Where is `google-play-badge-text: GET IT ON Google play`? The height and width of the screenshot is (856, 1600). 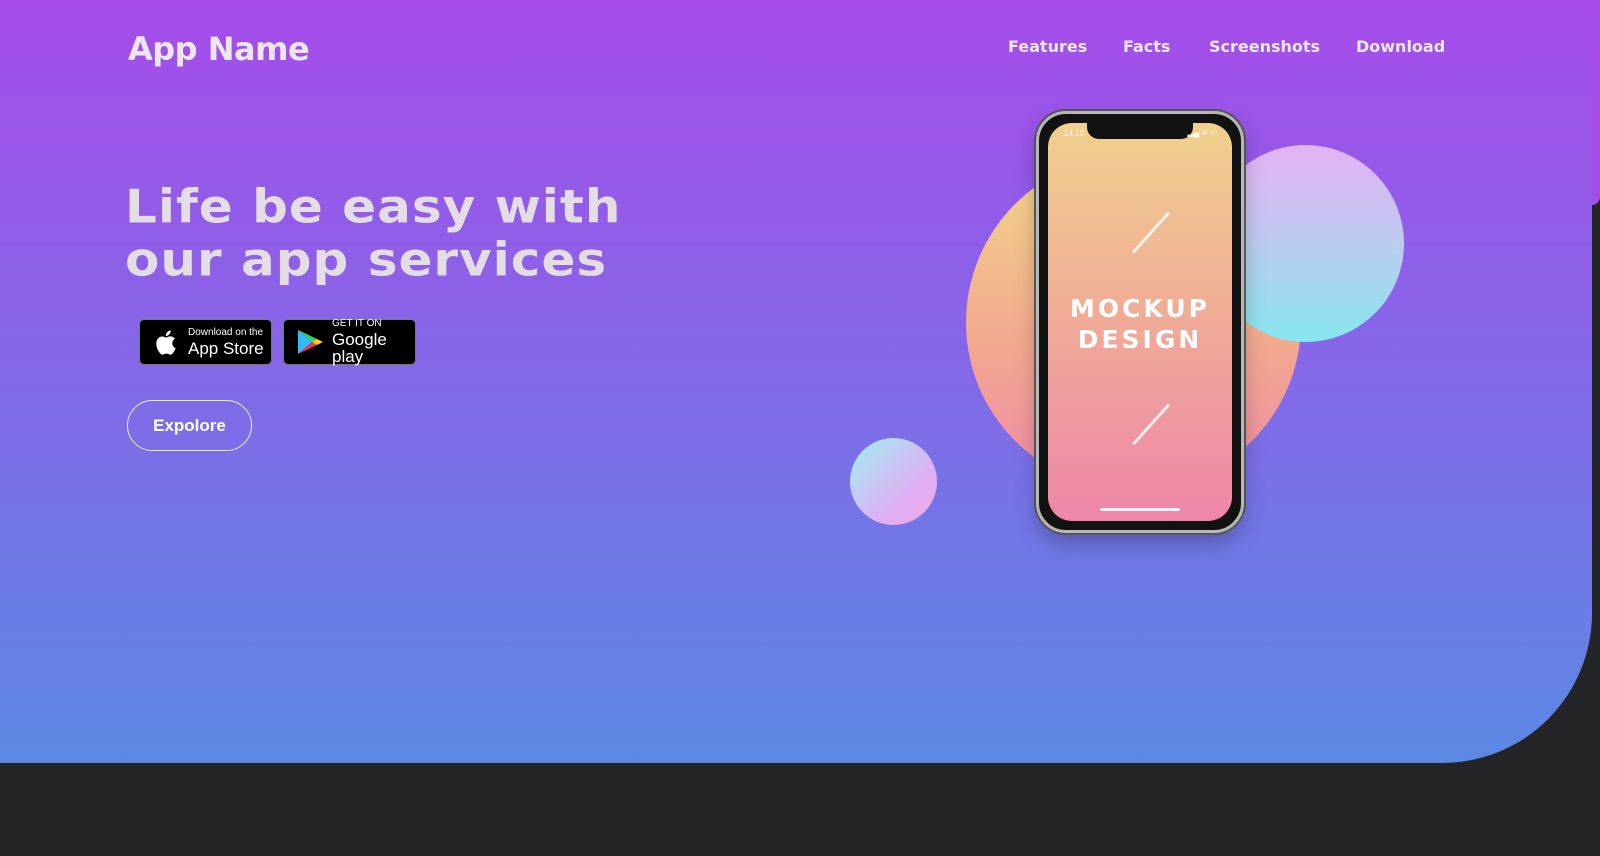 google-play-badge-text: GET IT ON Google play is located at coordinates (373, 342).